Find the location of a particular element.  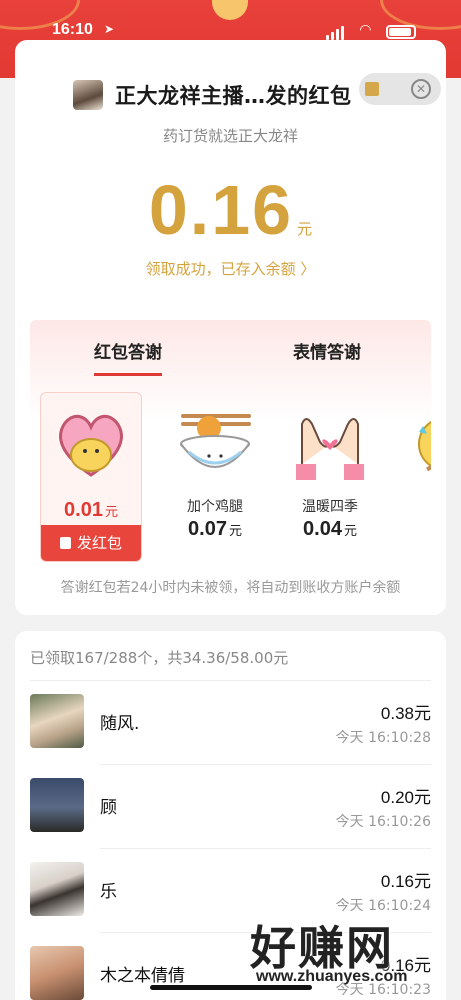

claimed-time: 今天 16:10:24 is located at coordinates (383, 906).